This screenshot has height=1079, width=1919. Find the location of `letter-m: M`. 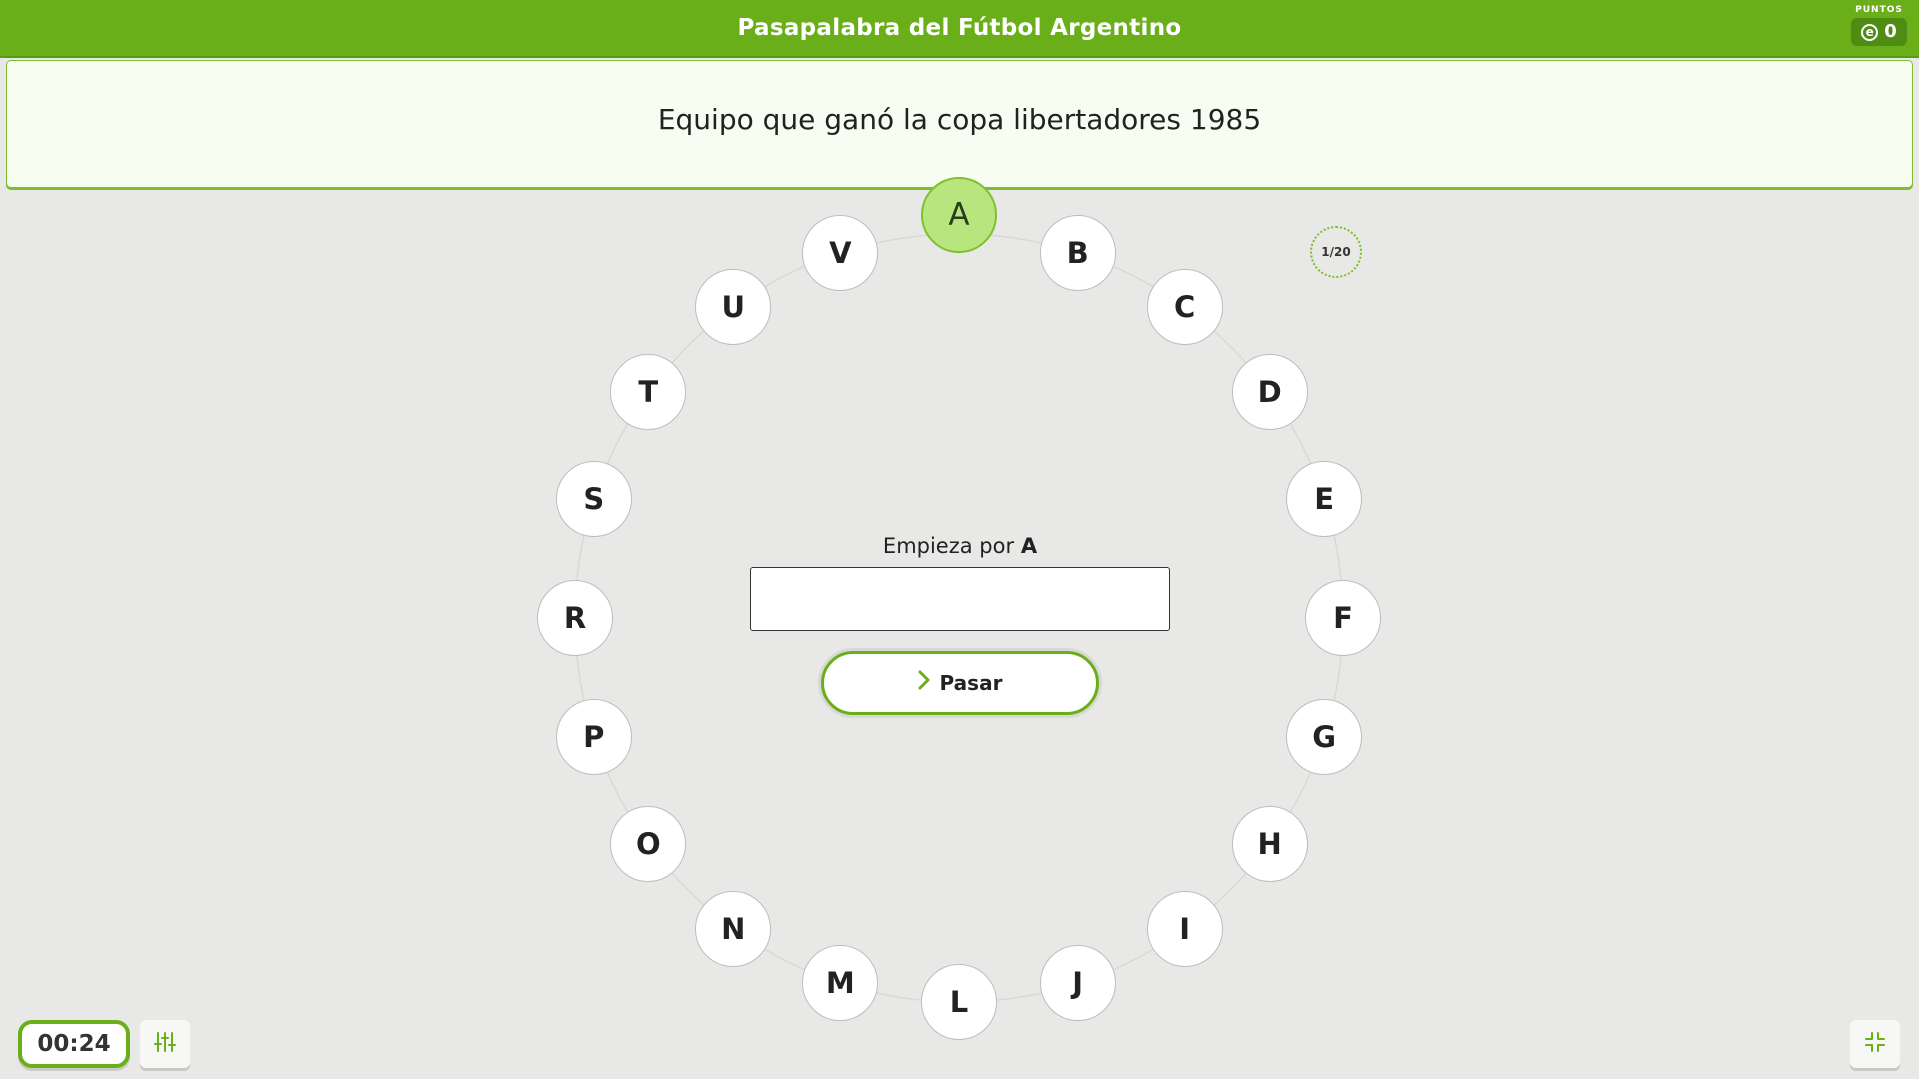

letter-m: M is located at coordinates (840, 983).